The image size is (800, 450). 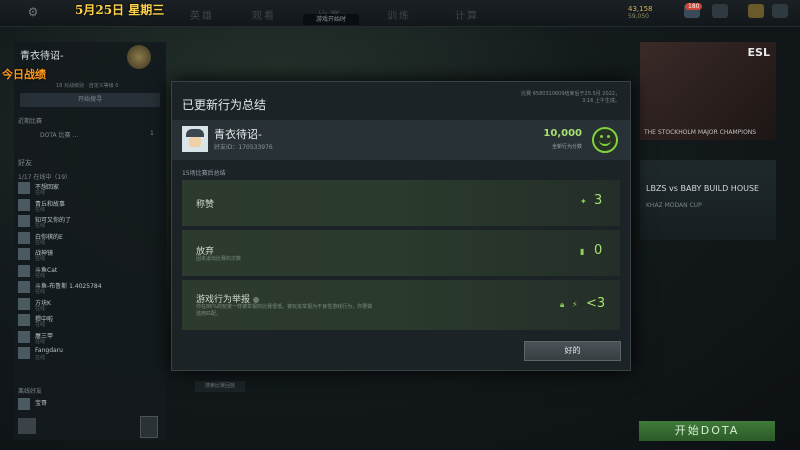 I want to click on friend-row: 猥中啦 在线, so click(x=90, y=321).